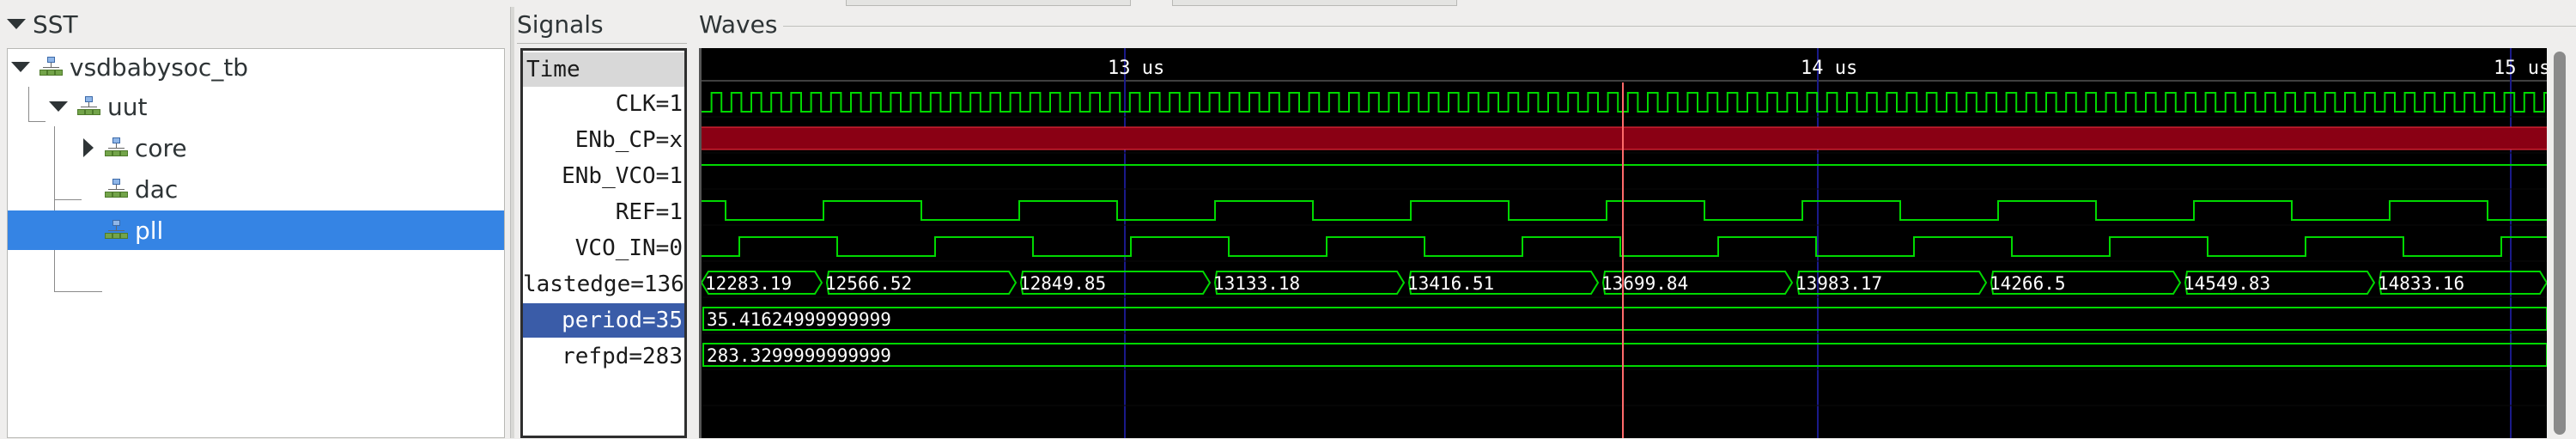 Image resolution: width=2576 pixels, height=439 pixels. I want to click on tree-item-label: pll, so click(149, 231).